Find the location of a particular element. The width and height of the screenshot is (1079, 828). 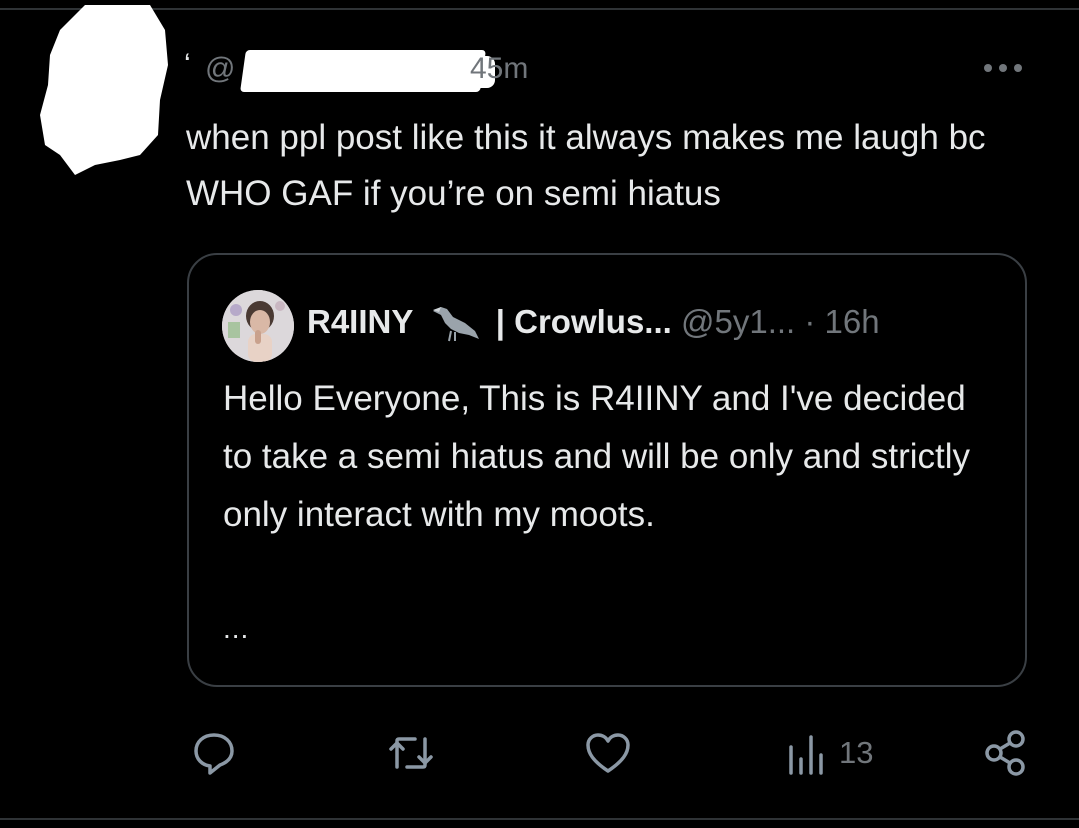

retweet-button is located at coordinates (411, 753).